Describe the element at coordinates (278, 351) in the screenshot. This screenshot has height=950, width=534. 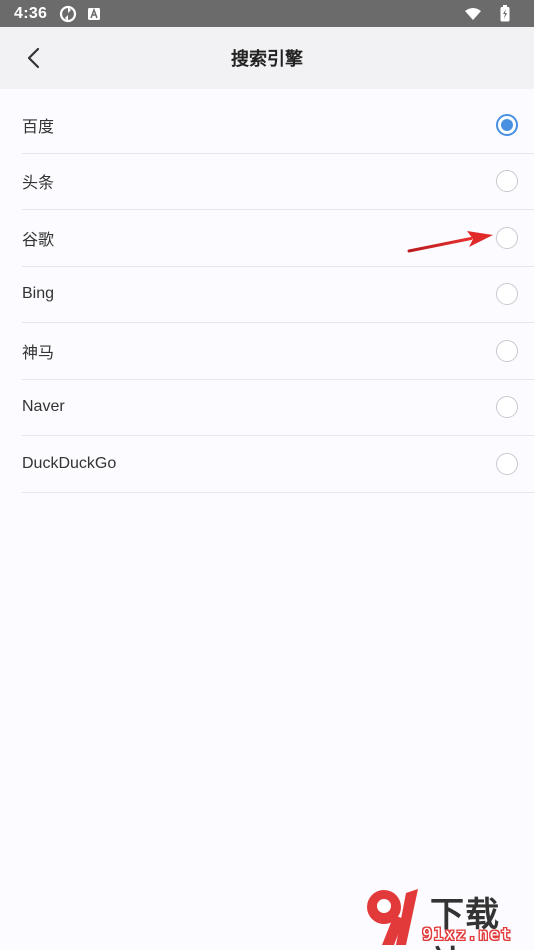
I see `engine-row-shenma: 神马` at that location.